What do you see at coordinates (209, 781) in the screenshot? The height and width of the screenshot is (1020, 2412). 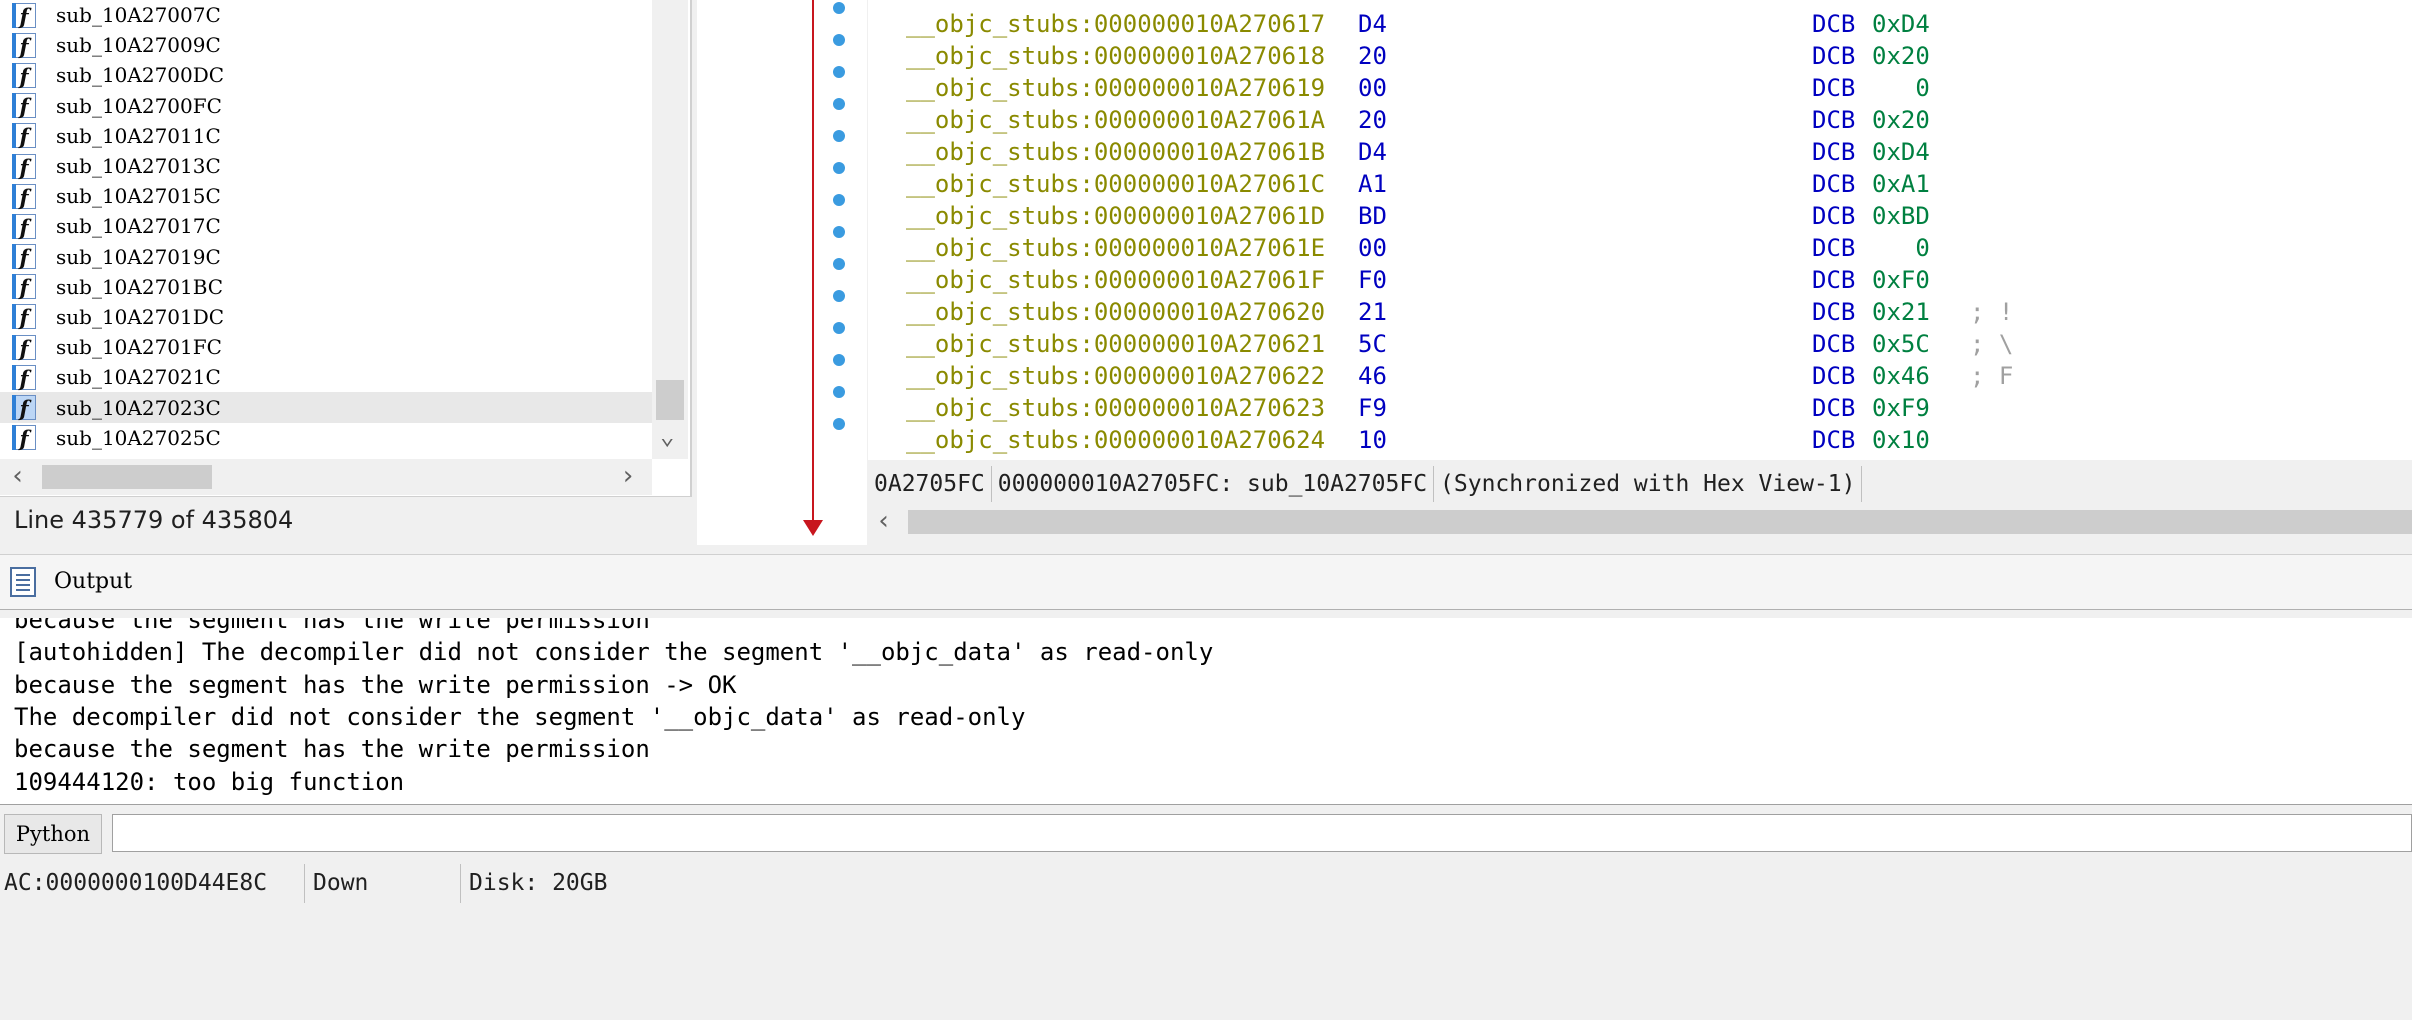 I see `output-line: 109444120: too big function` at bounding box center [209, 781].